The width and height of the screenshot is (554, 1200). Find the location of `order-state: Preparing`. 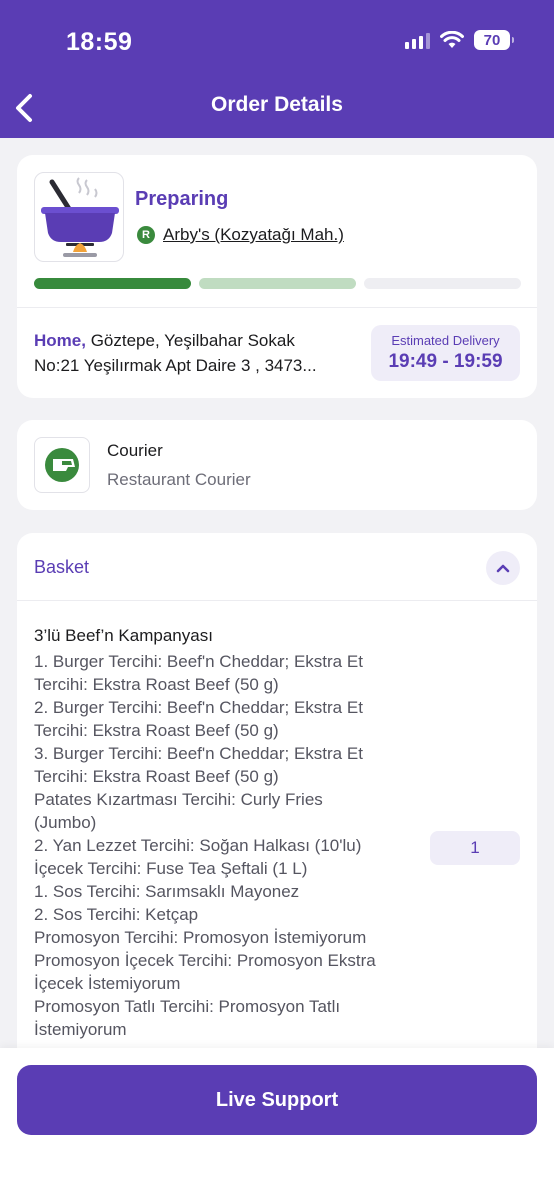

order-state: Preparing is located at coordinates (182, 199).